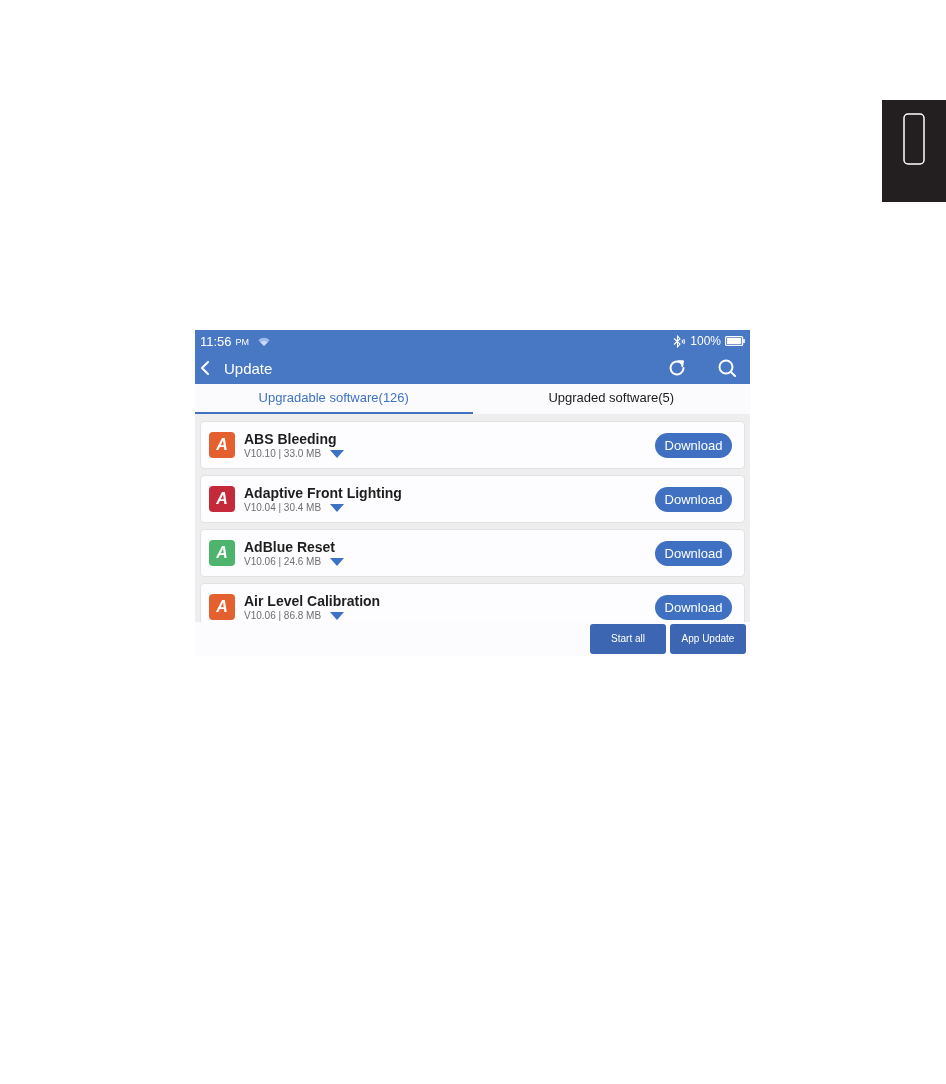 The height and width of the screenshot is (1084, 946). Describe the element at coordinates (248, 368) in the screenshot. I see `page-title: Update` at that location.